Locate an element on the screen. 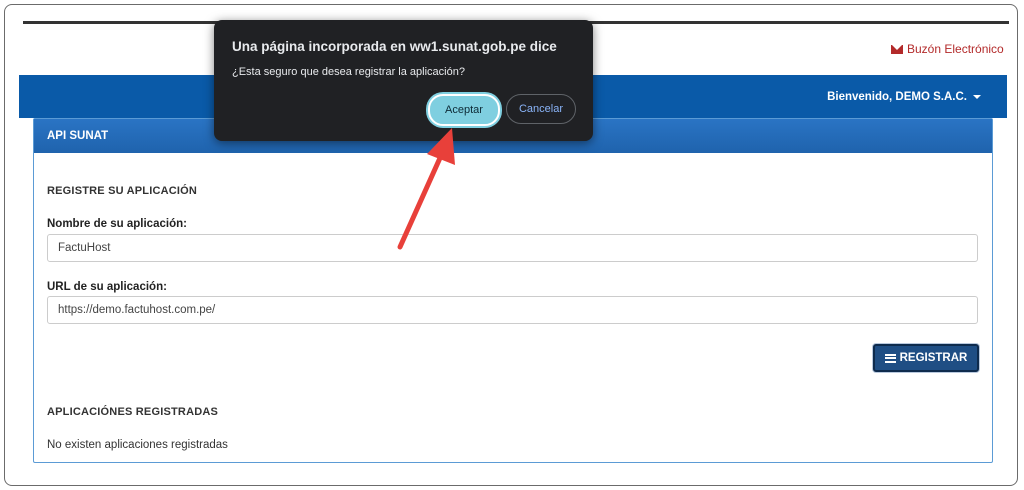 This screenshot has width=1024, height=490. buzon-label: Buzón Electrónico is located at coordinates (955, 49).